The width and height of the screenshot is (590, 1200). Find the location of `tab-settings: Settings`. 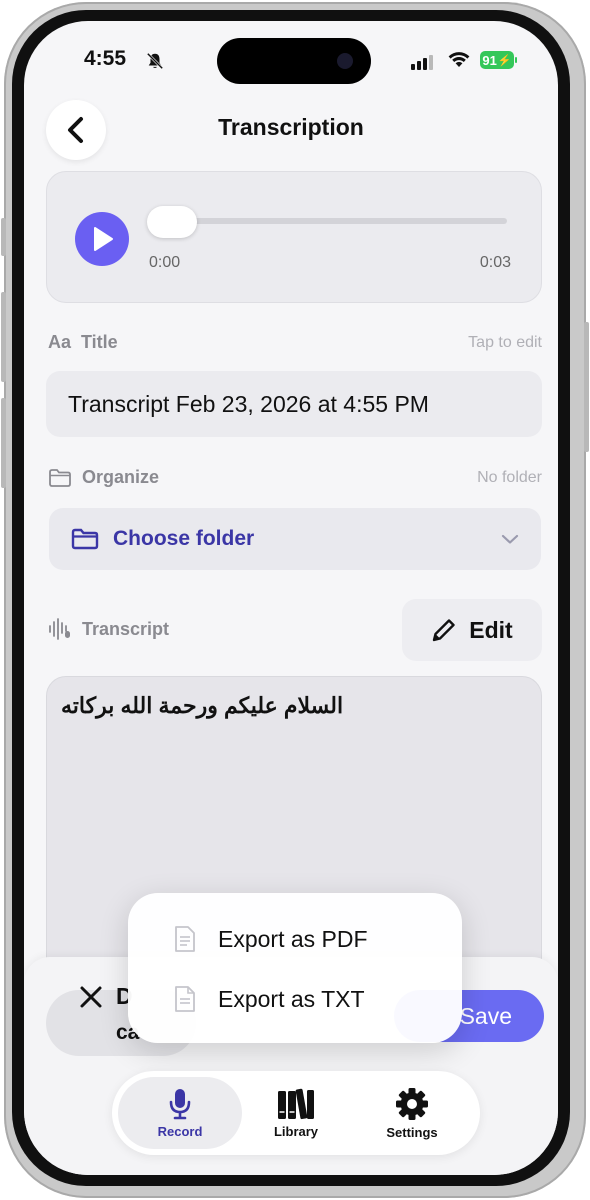

tab-settings: Settings is located at coordinates (412, 1113).